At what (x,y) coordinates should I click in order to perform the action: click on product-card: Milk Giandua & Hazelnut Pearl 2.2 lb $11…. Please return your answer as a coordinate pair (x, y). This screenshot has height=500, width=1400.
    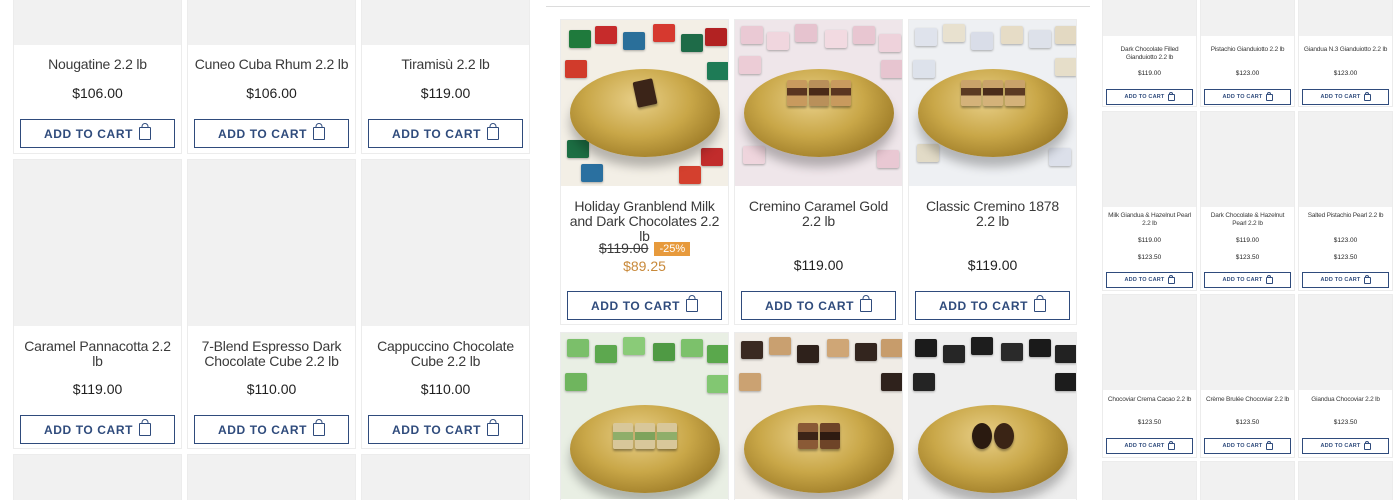
    Looking at the image, I should click on (1149, 201).